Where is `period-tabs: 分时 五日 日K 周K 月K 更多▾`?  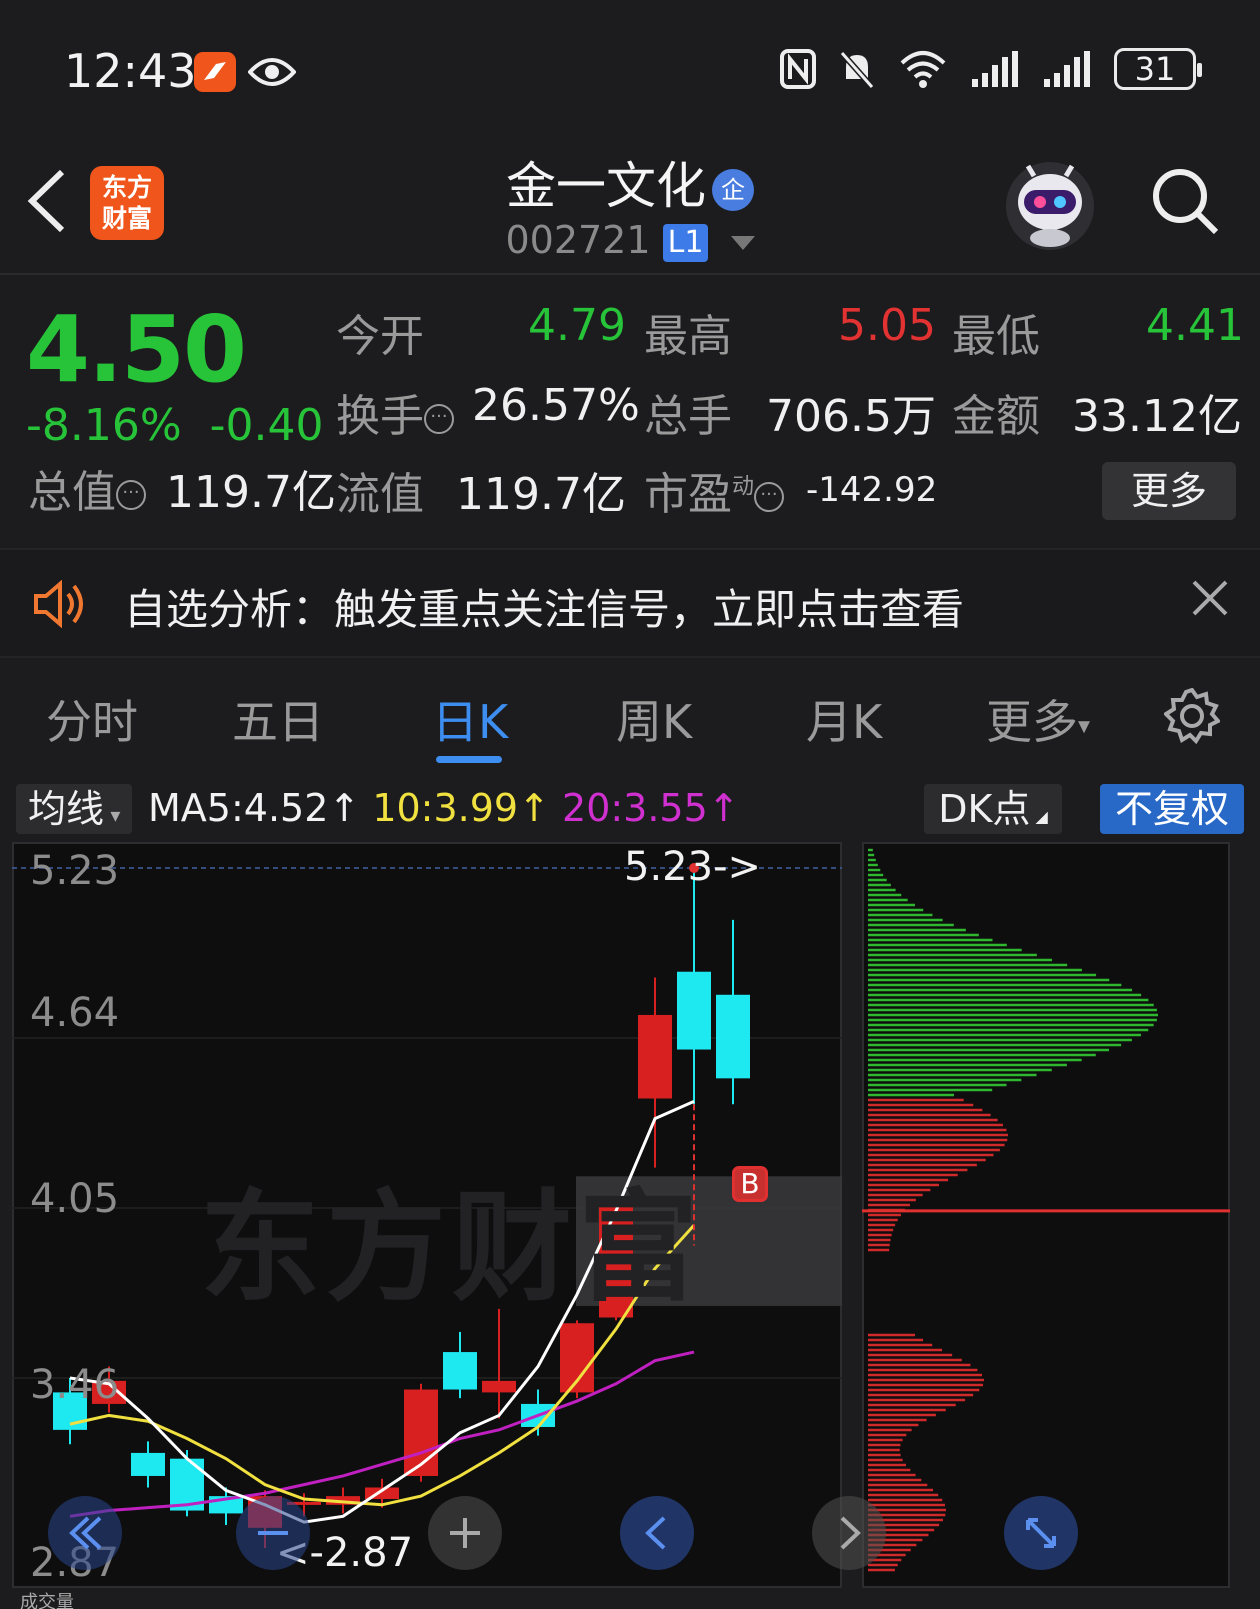
period-tabs: 分时 五日 日K 周K 月K 更多▾ is located at coordinates (630, 722).